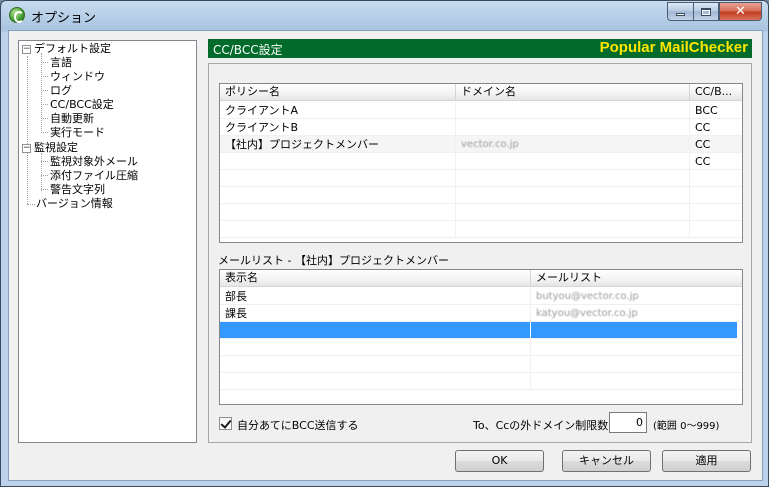  I want to click on cc-bcc-cell: BCC, so click(716, 110).